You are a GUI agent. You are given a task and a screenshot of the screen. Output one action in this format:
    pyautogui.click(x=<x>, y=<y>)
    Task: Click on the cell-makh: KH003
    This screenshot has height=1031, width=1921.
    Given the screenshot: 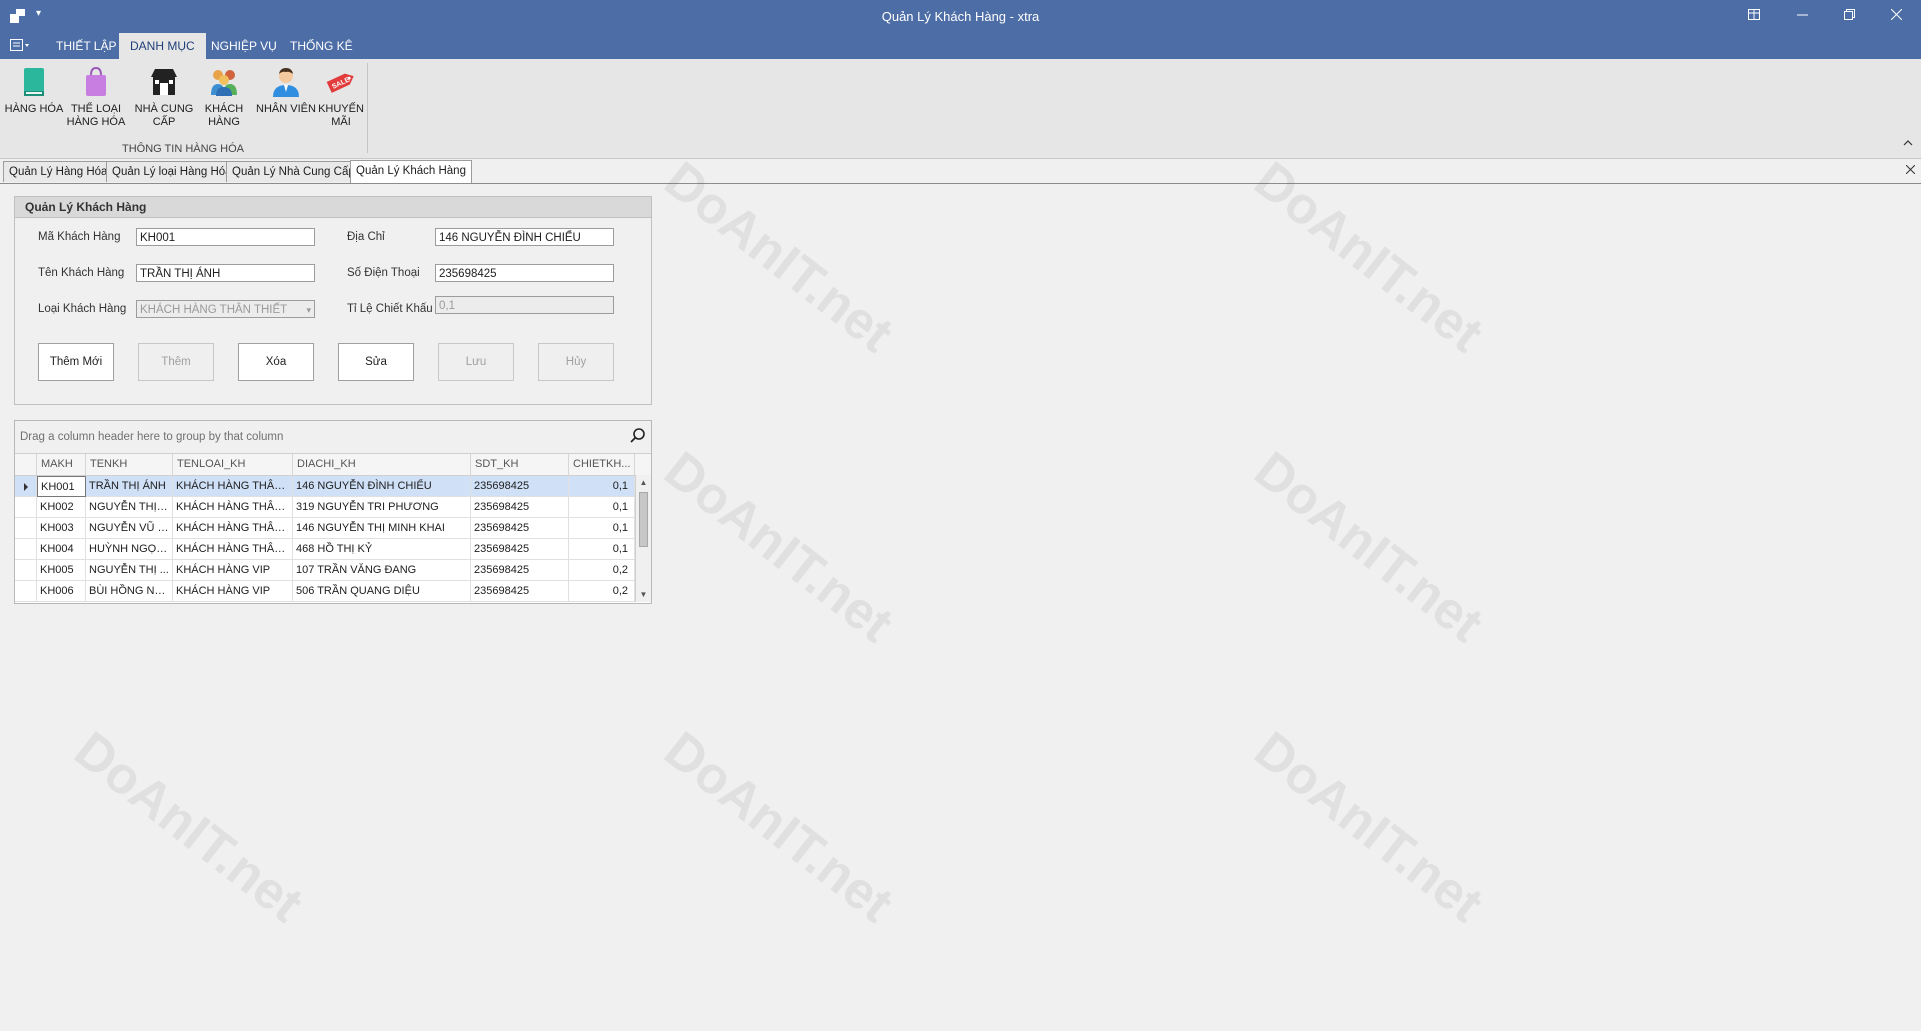 What is the action you would take?
    pyautogui.click(x=61, y=528)
    